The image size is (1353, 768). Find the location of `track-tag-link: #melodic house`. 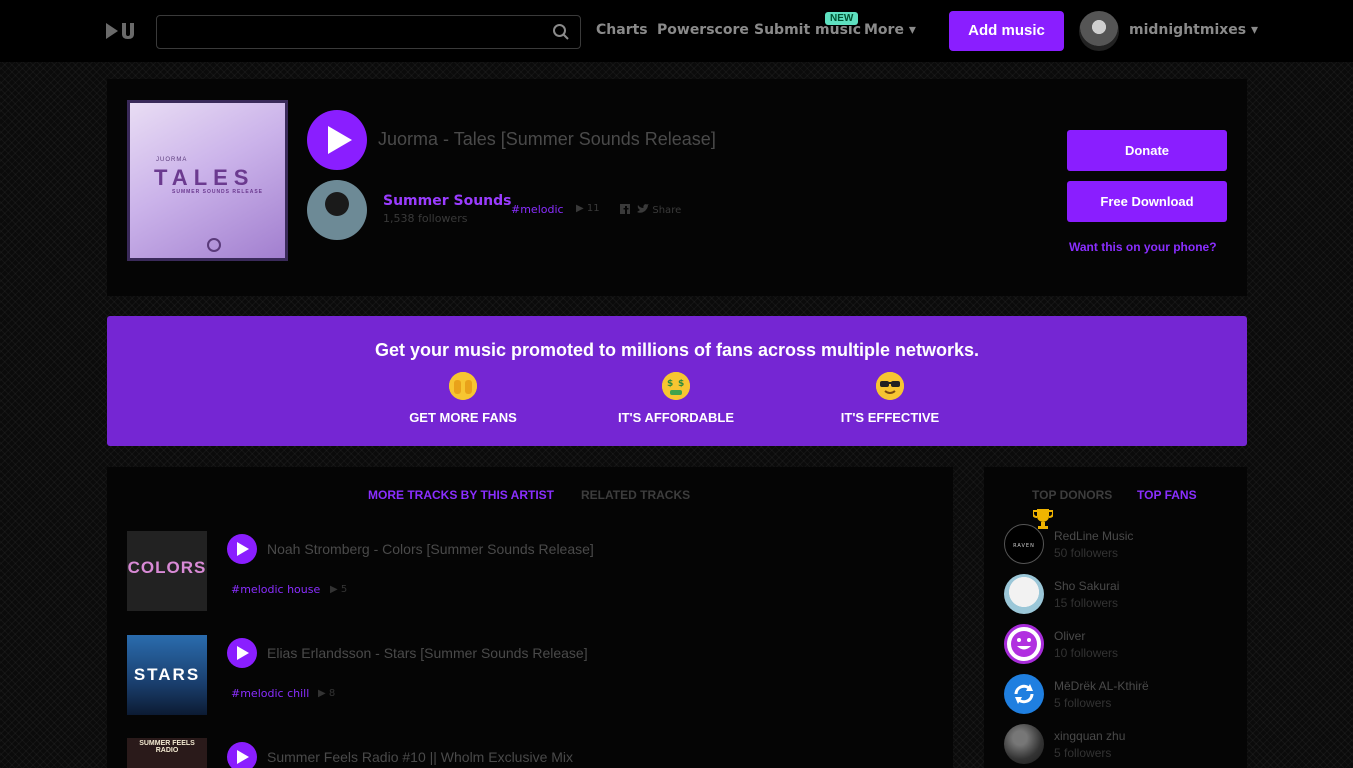

track-tag-link: #melodic house is located at coordinates (275, 589).